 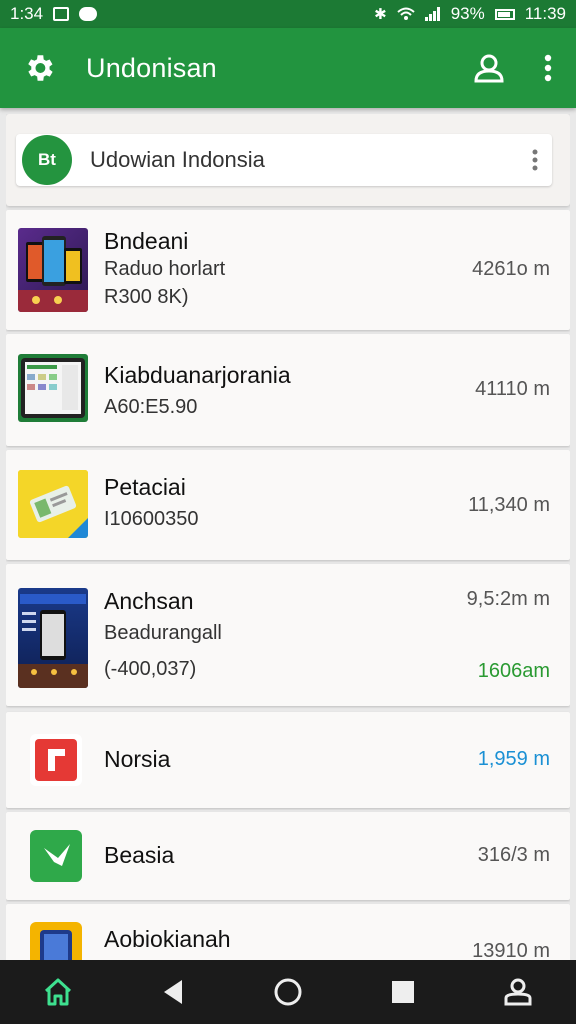 I want to click on item-distance: 11,340 m, so click(x=509, y=505).